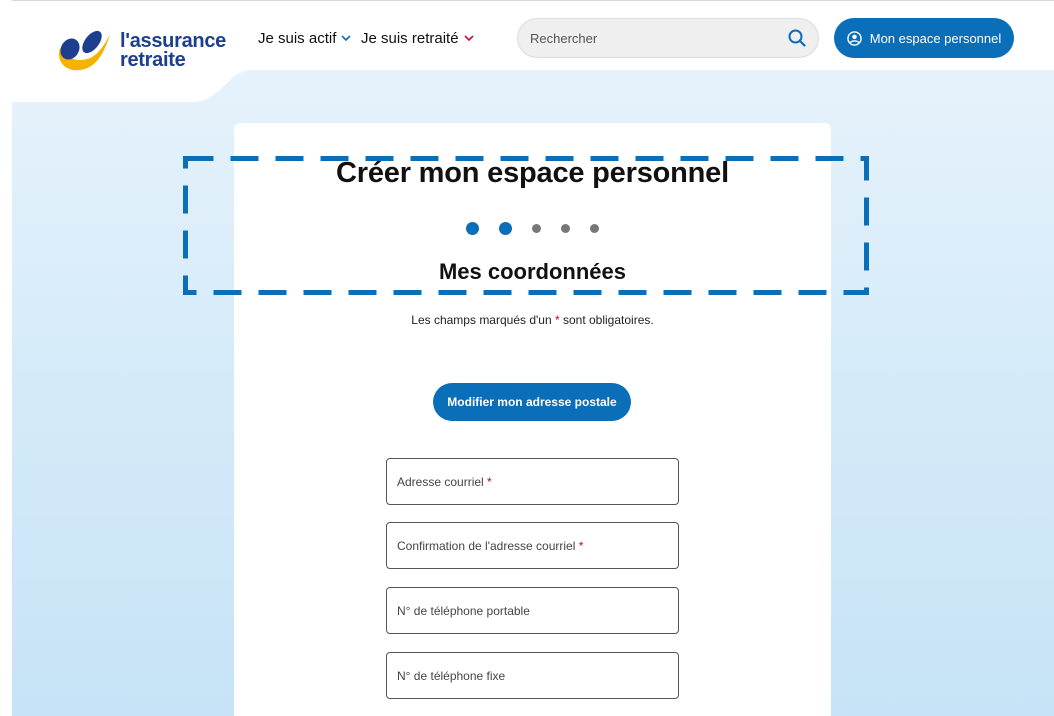 The height and width of the screenshot is (716, 1054). Describe the element at coordinates (486, 545) in the screenshot. I see `email-confirm-field-label: Confirmation de l'adresse courriel` at that location.